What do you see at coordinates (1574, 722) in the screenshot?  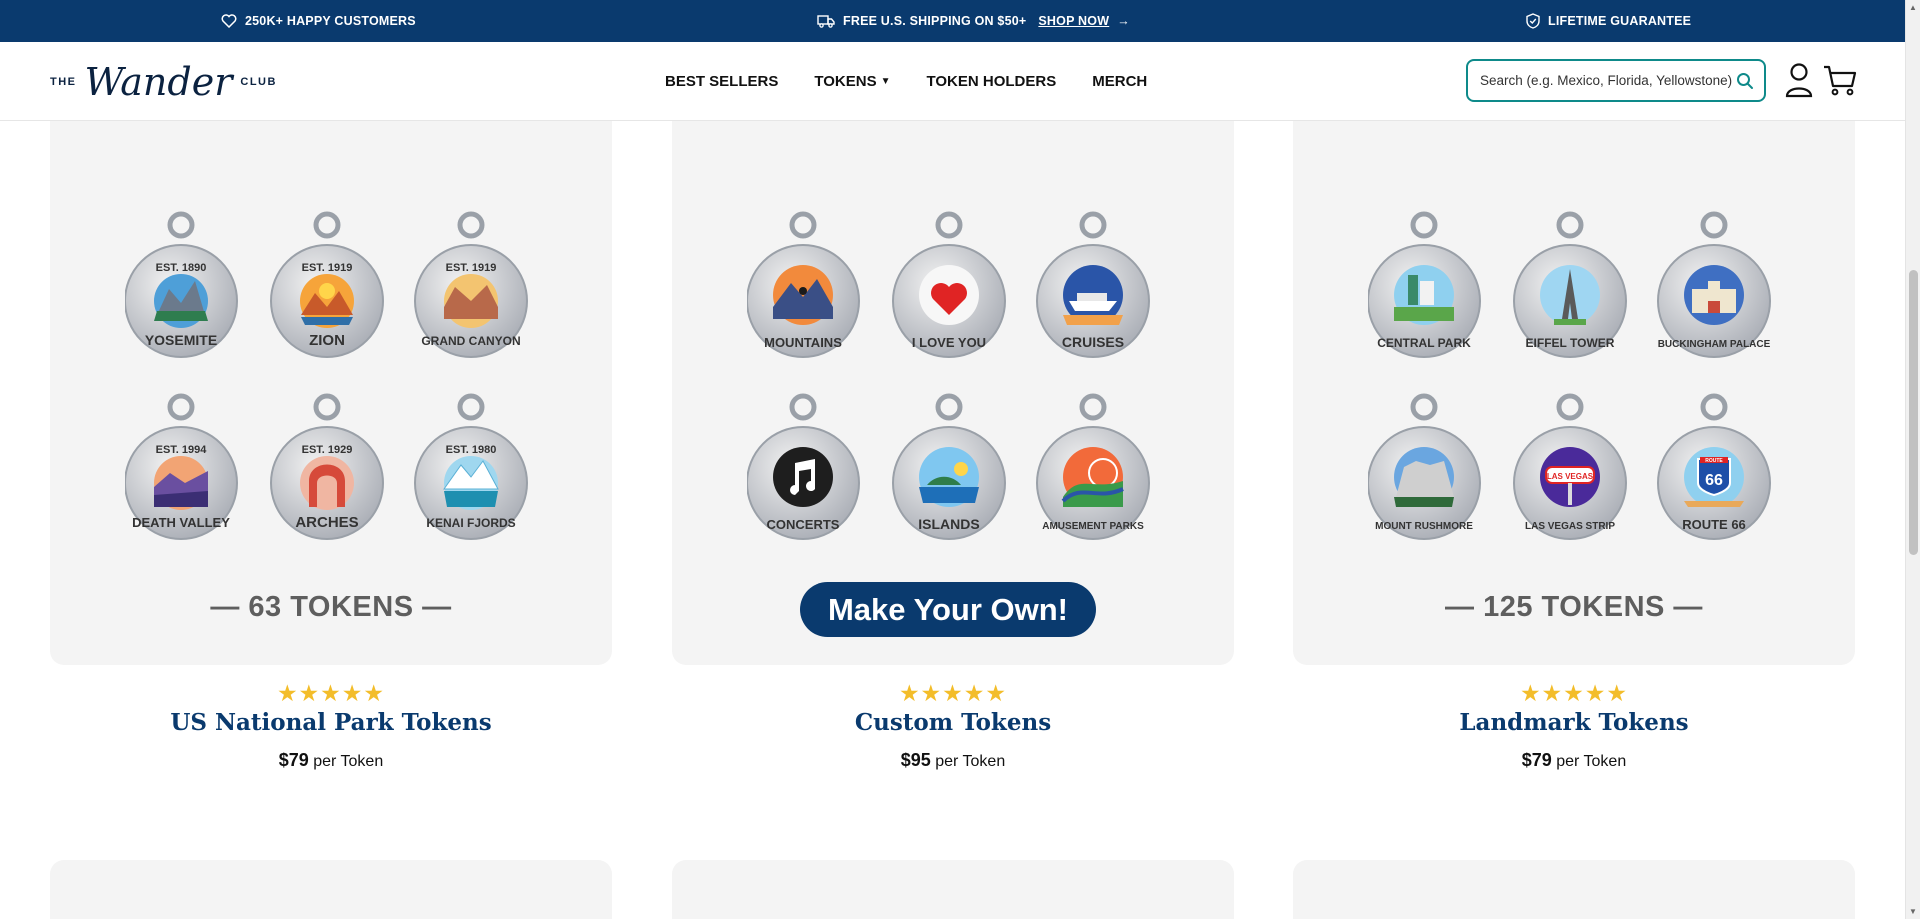 I see `product-title: Landmark Tokens` at bounding box center [1574, 722].